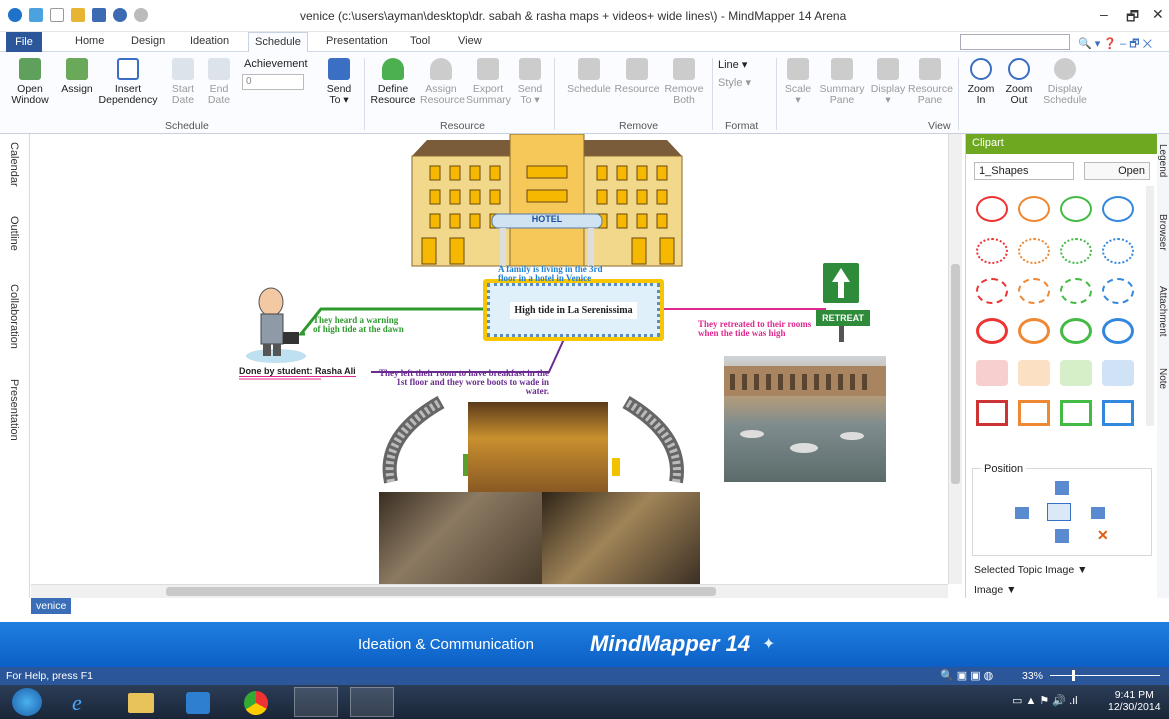 The image size is (1169, 719). Describe the element at coordinates (842, 82) in the screenshot. I see `summary-pane-button: Summary Pane` at that location.